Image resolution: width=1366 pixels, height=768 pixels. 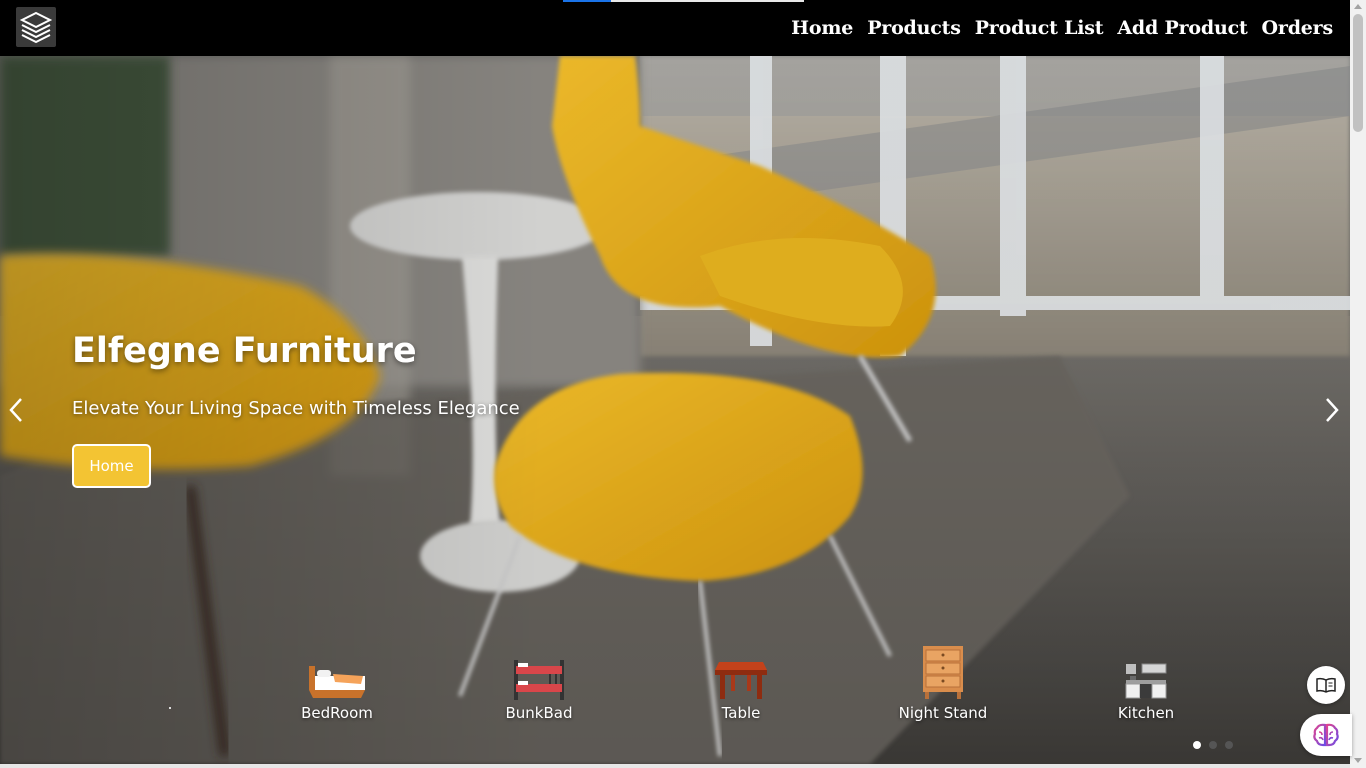 What do you see at coordinates (1182, 28) in the screenshot?
I see `nav-add-product: Add Product` at bounding box center [1182, 28].